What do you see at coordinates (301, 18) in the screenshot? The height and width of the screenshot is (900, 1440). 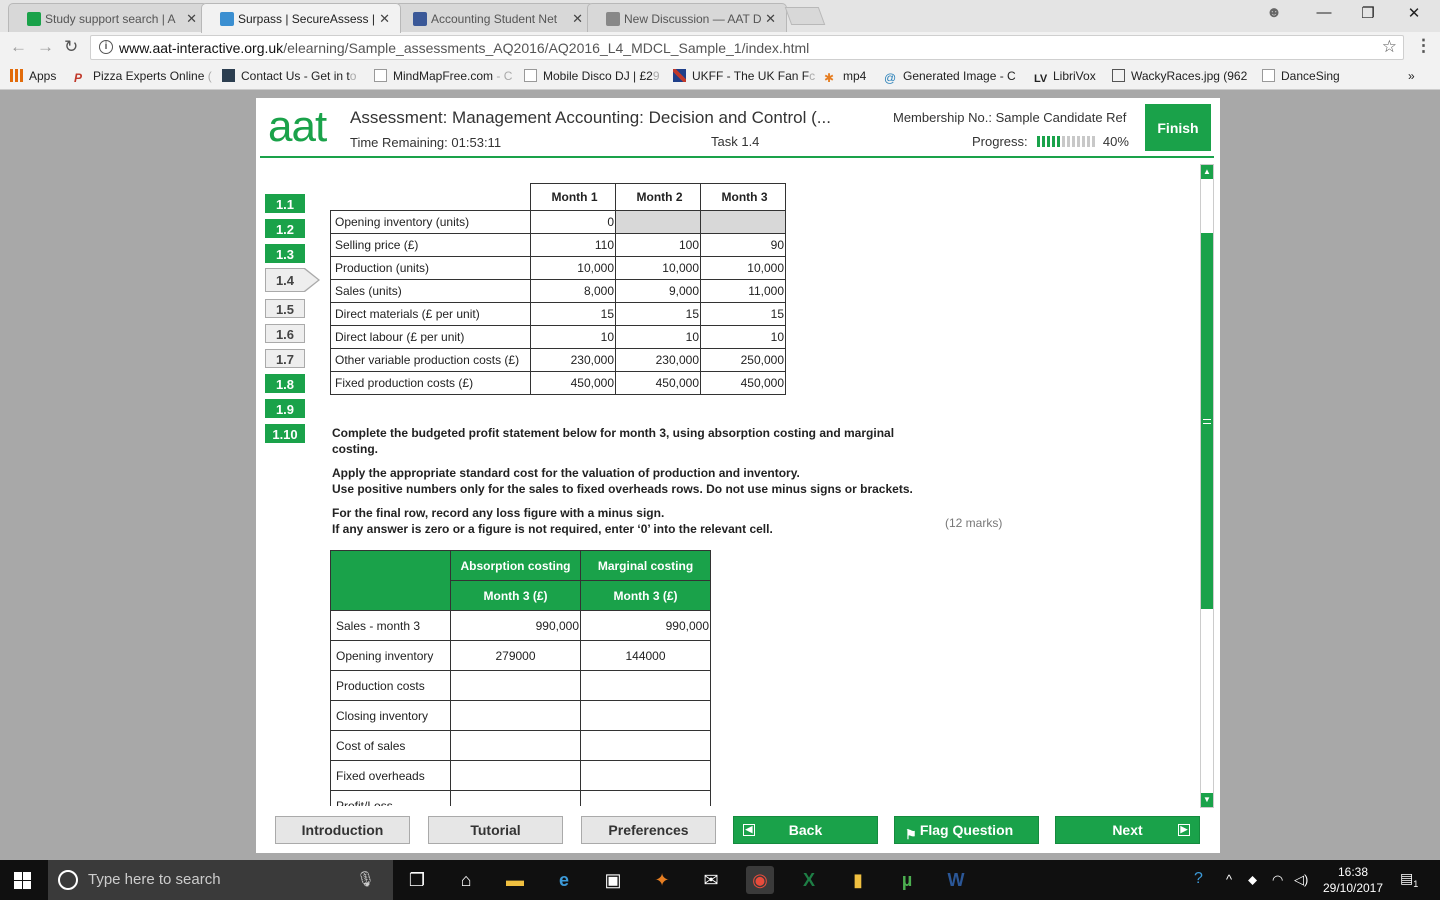 I see `browser-tab-surpass: Surpass | SecureAssess | ✕` at bounding box center [301, 18].